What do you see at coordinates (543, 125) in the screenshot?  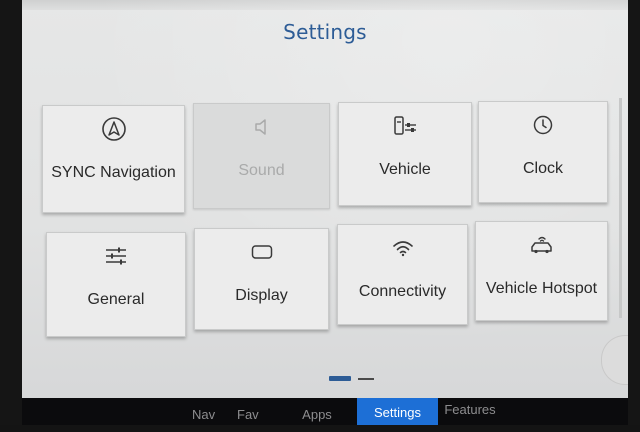 I see `clock-icon` at bounding box center [543, 125].